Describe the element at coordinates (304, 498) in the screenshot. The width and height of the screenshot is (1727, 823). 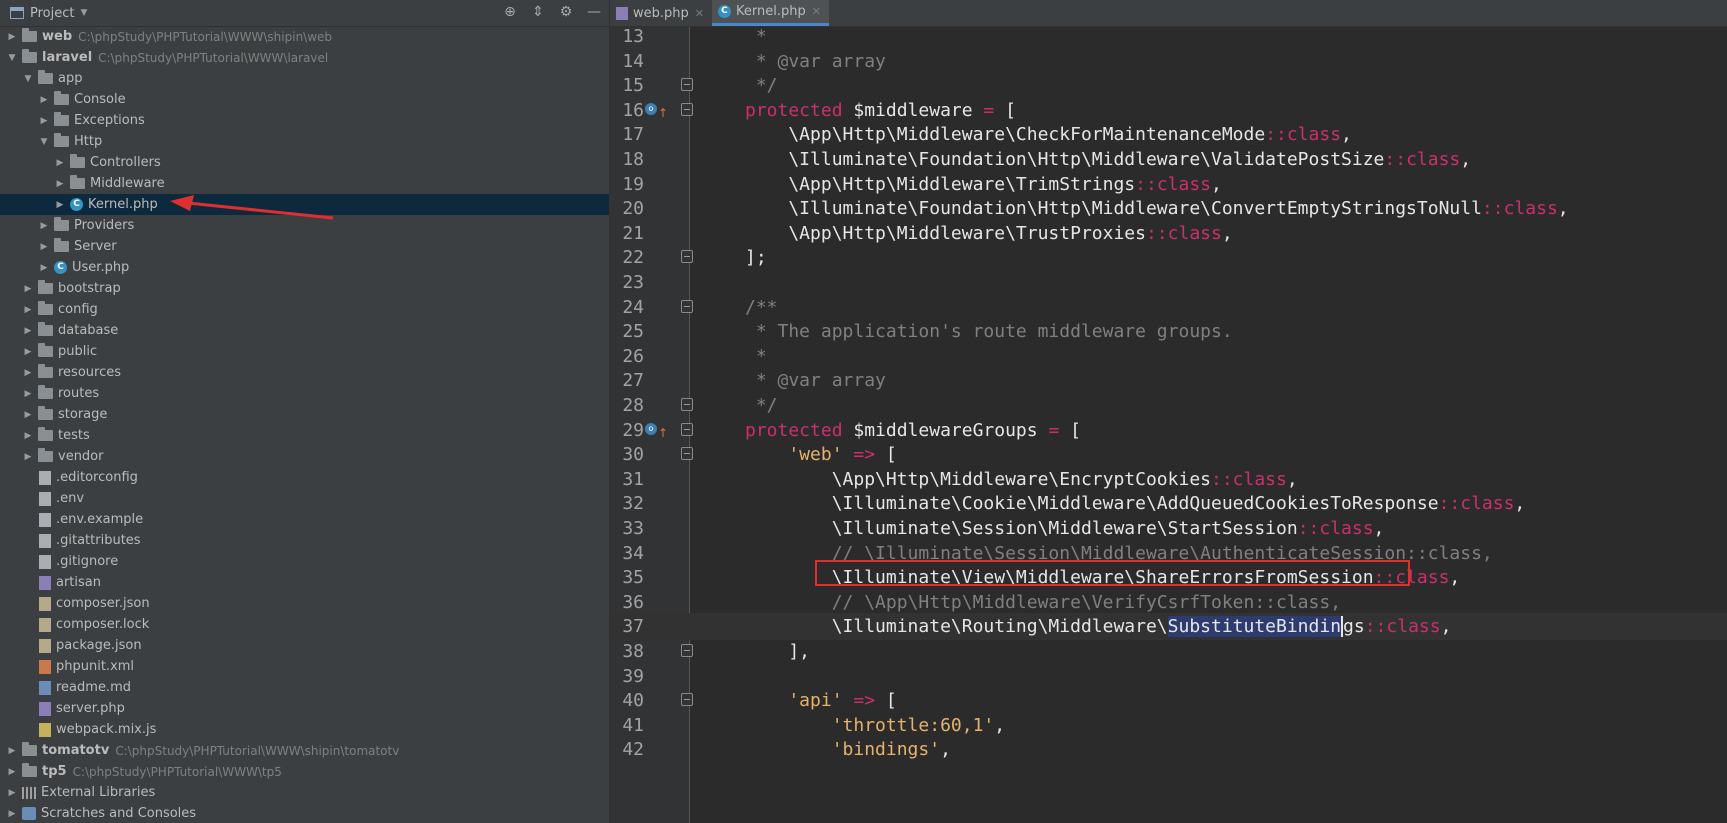
I see `tree-item: .env` at that location.